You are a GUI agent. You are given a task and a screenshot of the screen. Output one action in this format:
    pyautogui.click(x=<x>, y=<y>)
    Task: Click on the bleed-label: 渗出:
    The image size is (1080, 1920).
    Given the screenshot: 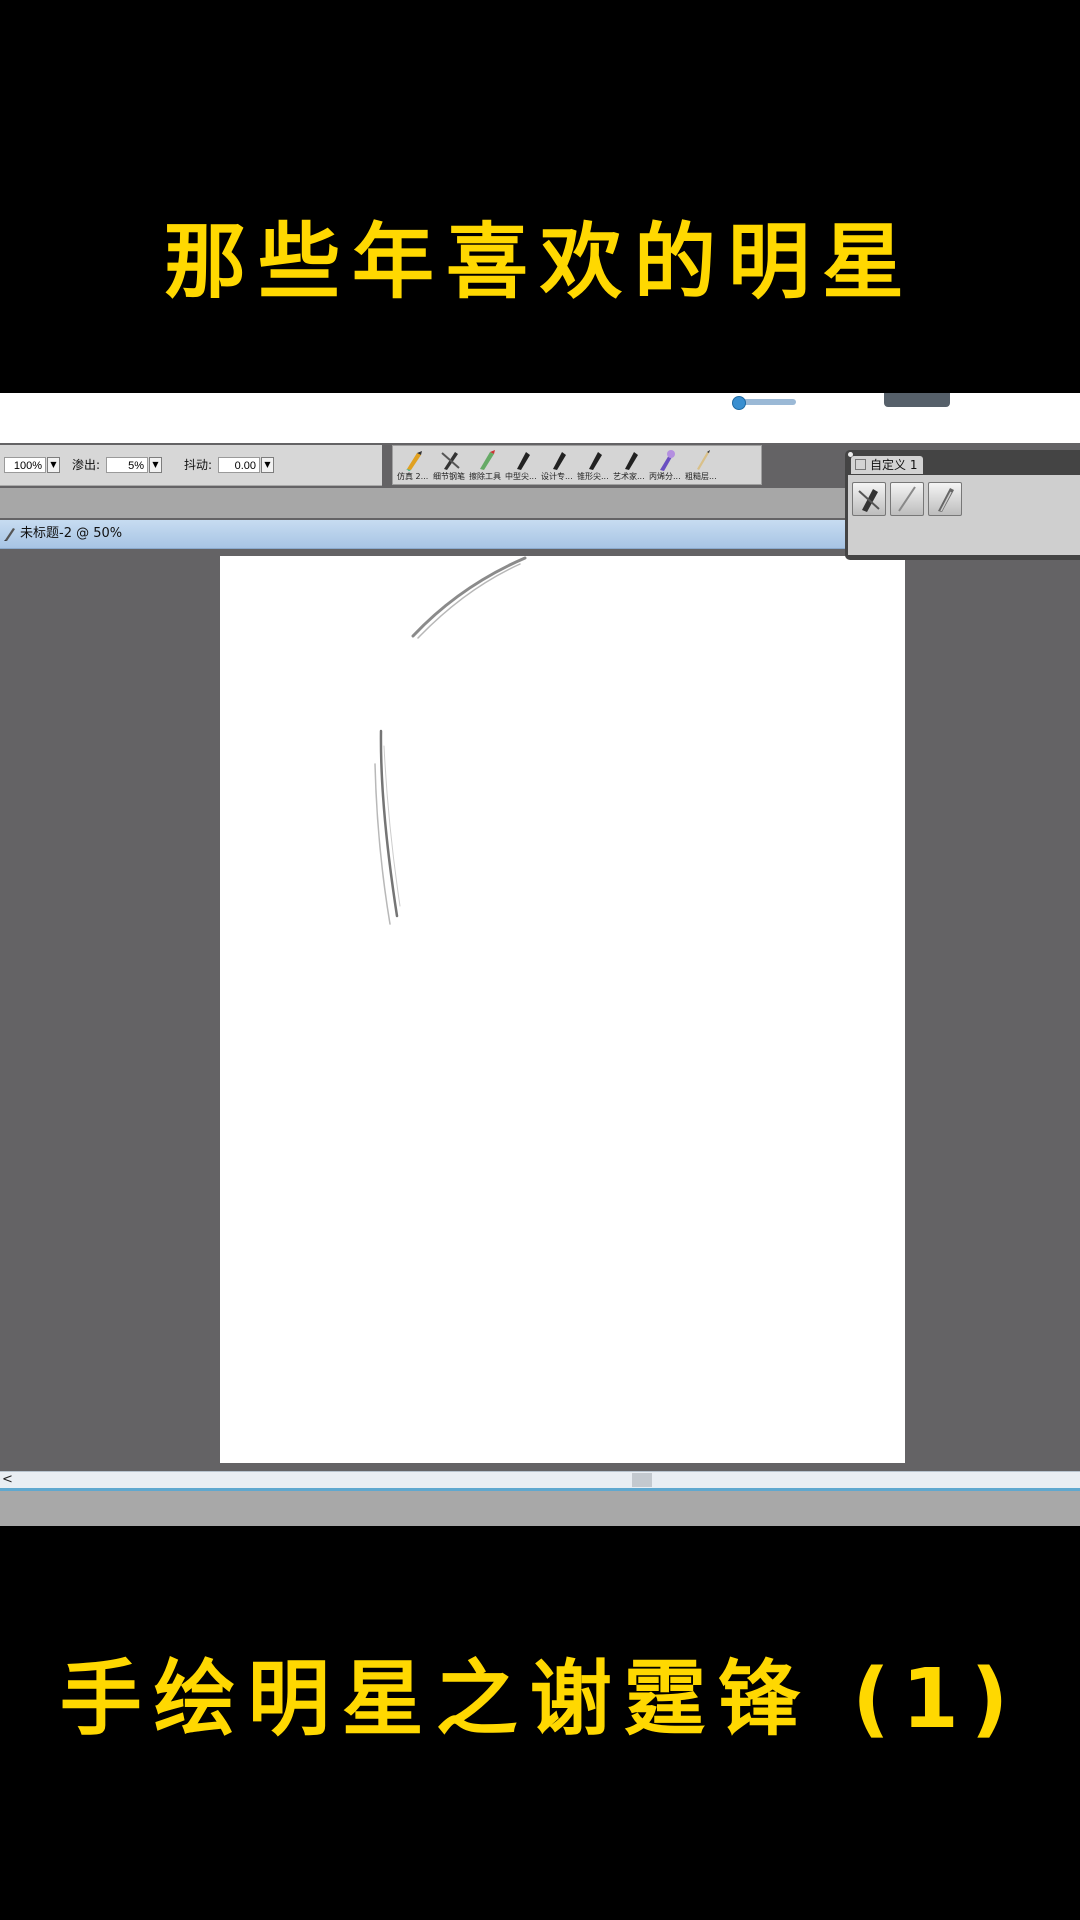 What is the action you would take?
    pyautogui.click(x=86, y=465)
    